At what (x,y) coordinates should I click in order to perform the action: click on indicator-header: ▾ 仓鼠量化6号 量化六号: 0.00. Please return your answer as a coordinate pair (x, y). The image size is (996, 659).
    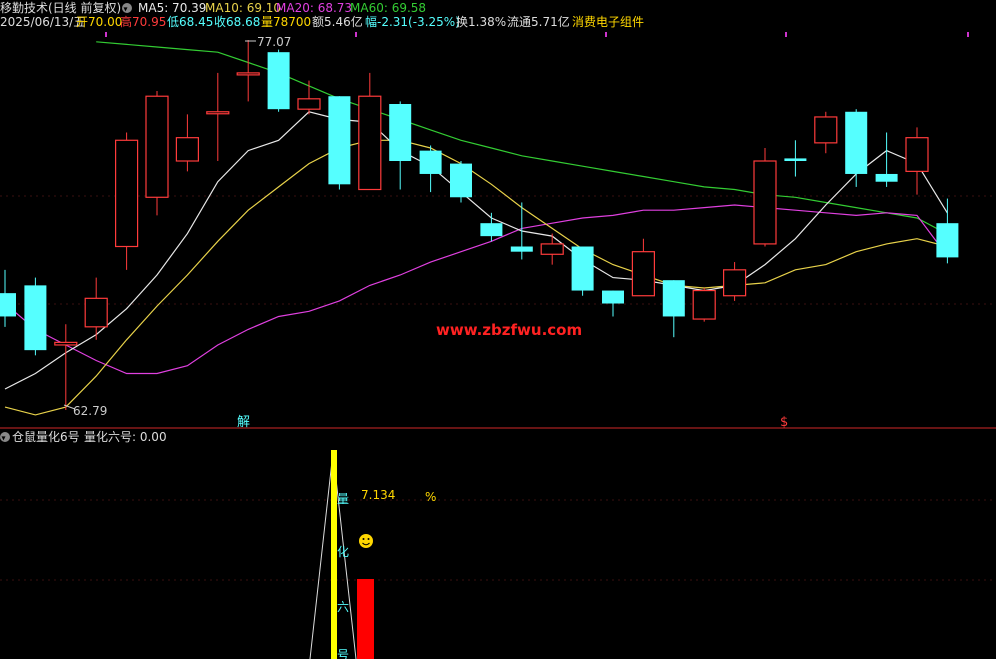
    Looking at the image, I should click on (83, 437).